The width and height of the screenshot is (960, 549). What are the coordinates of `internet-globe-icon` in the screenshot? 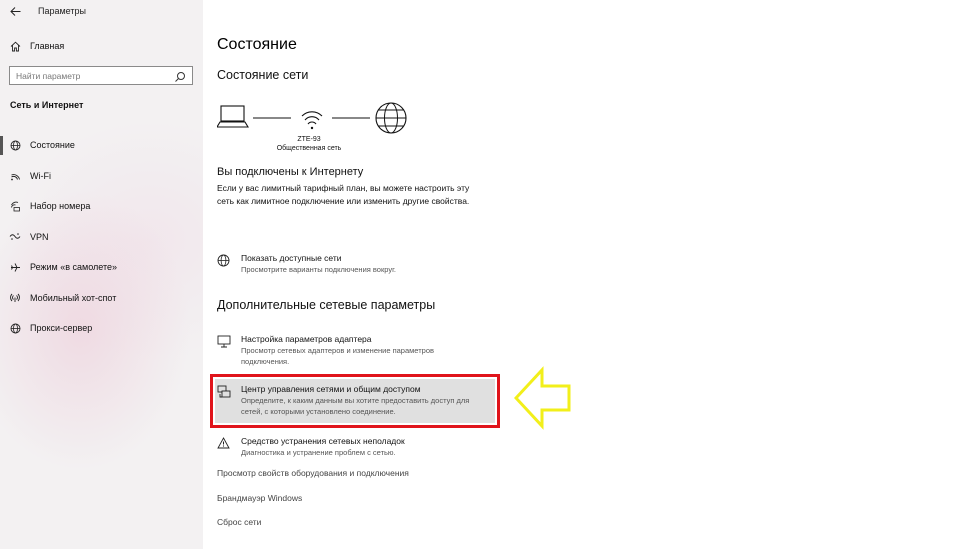 It's located at (391, 118).